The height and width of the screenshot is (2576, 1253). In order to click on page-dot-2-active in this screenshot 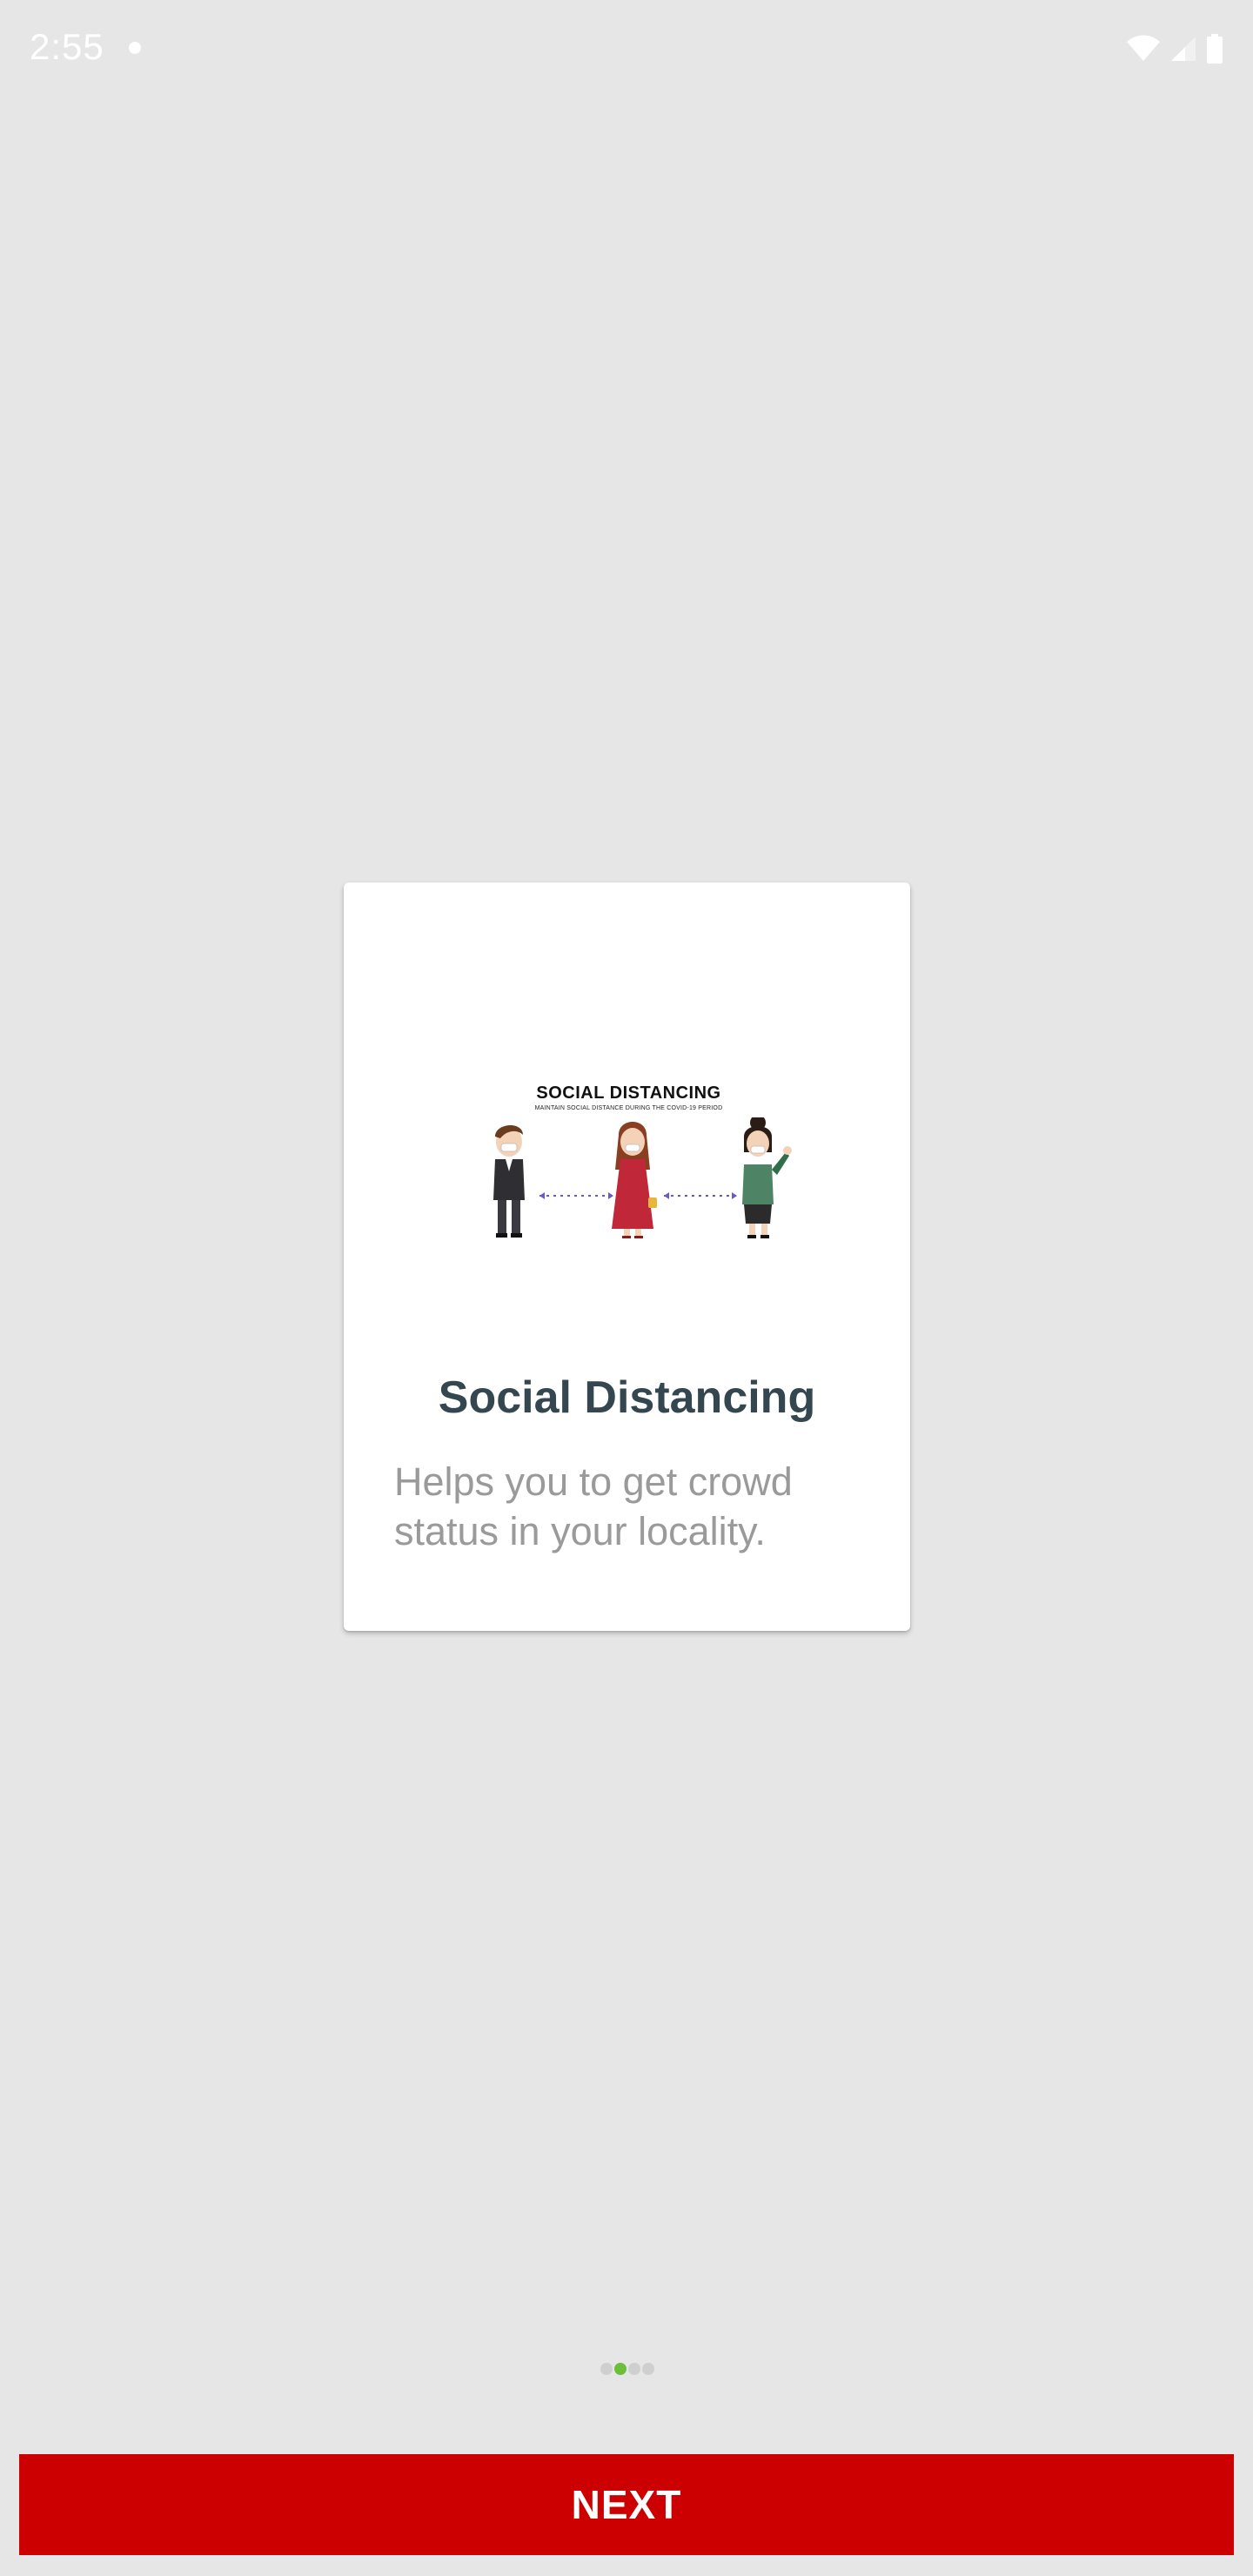, I will do `click(620, 2369)`.